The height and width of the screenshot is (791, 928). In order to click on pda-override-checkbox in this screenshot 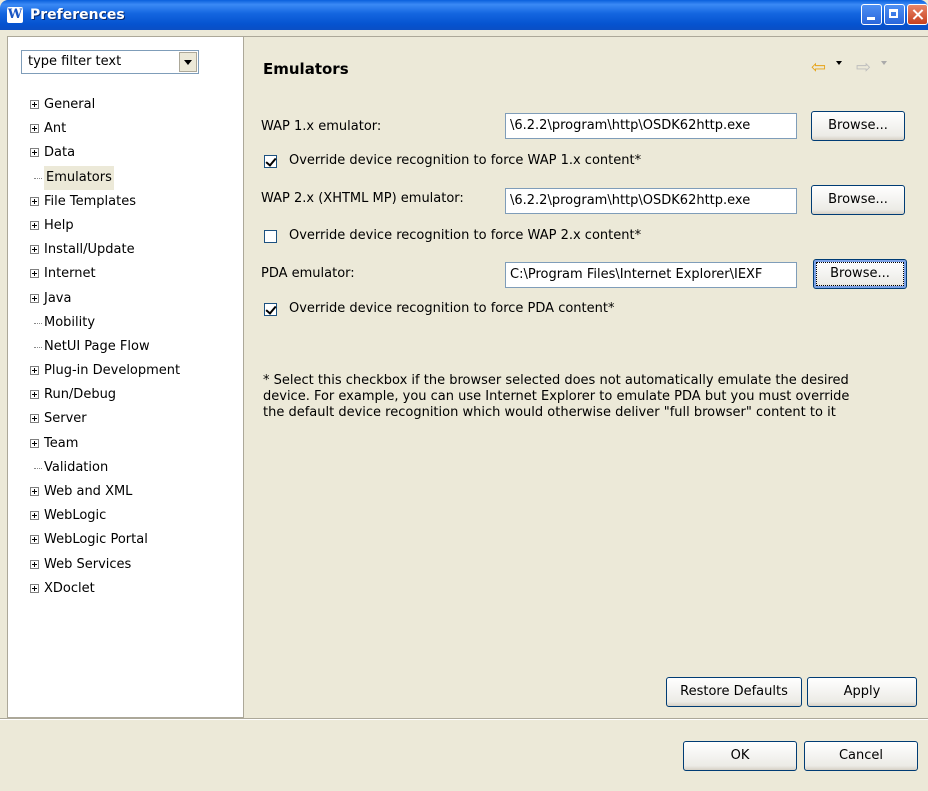, I will do `click(270, 309)`.